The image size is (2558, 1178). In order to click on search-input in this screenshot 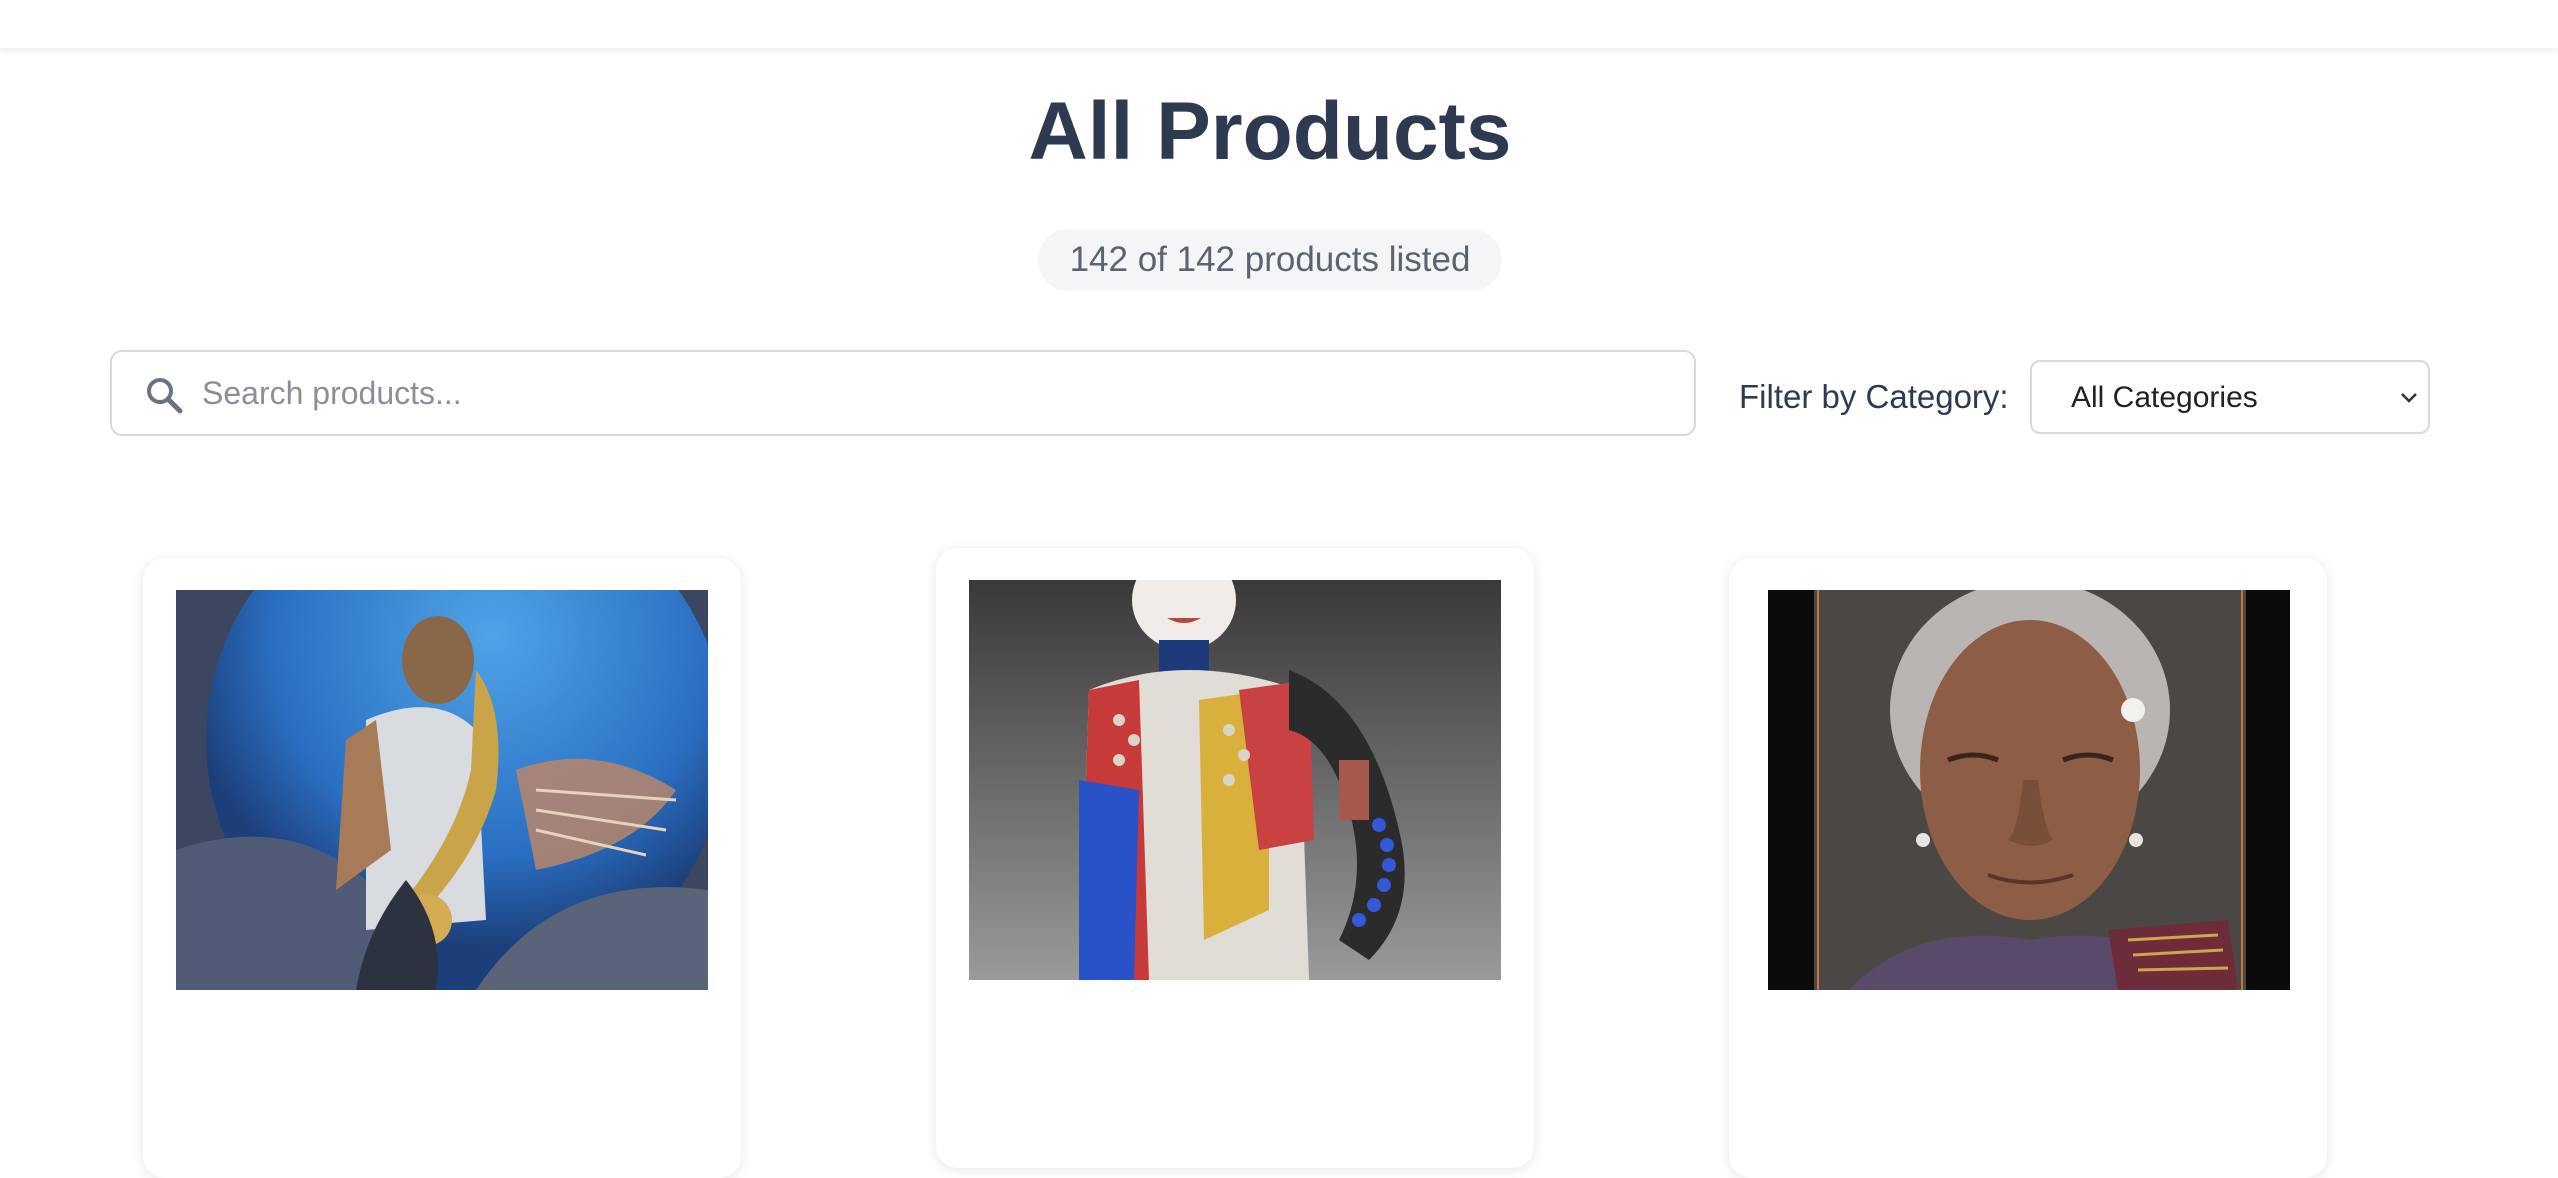, I will do `click(937, 393)`.